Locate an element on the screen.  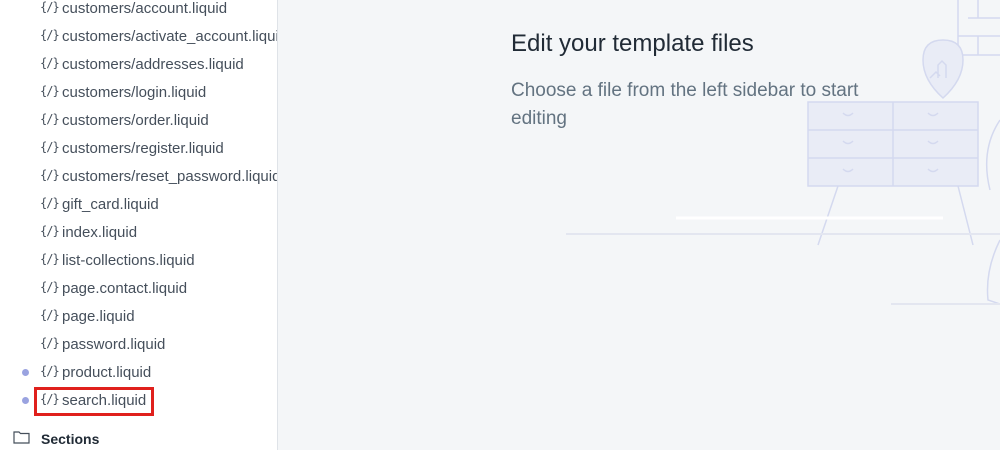
file-item-index: {/} index.liquid is located at coordinates (138, 233).